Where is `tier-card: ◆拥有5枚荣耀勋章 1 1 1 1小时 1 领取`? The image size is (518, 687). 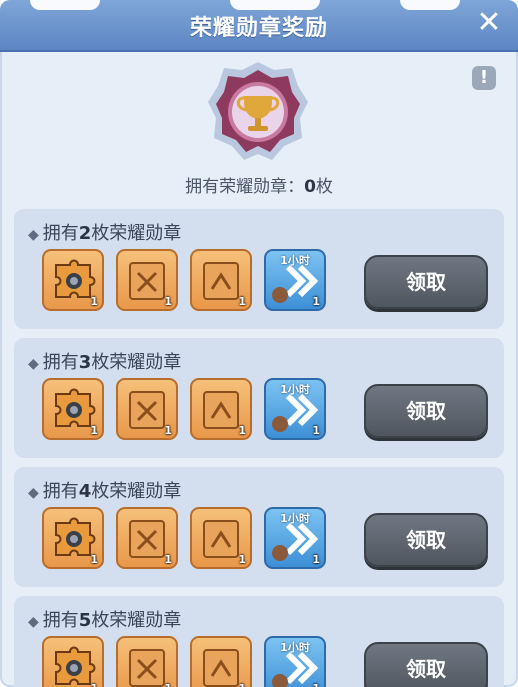
tier-card: ◆拥有5枚荣耀勋章 1 1 1 1小时 1 领取 is located at coordinates (259, 641).